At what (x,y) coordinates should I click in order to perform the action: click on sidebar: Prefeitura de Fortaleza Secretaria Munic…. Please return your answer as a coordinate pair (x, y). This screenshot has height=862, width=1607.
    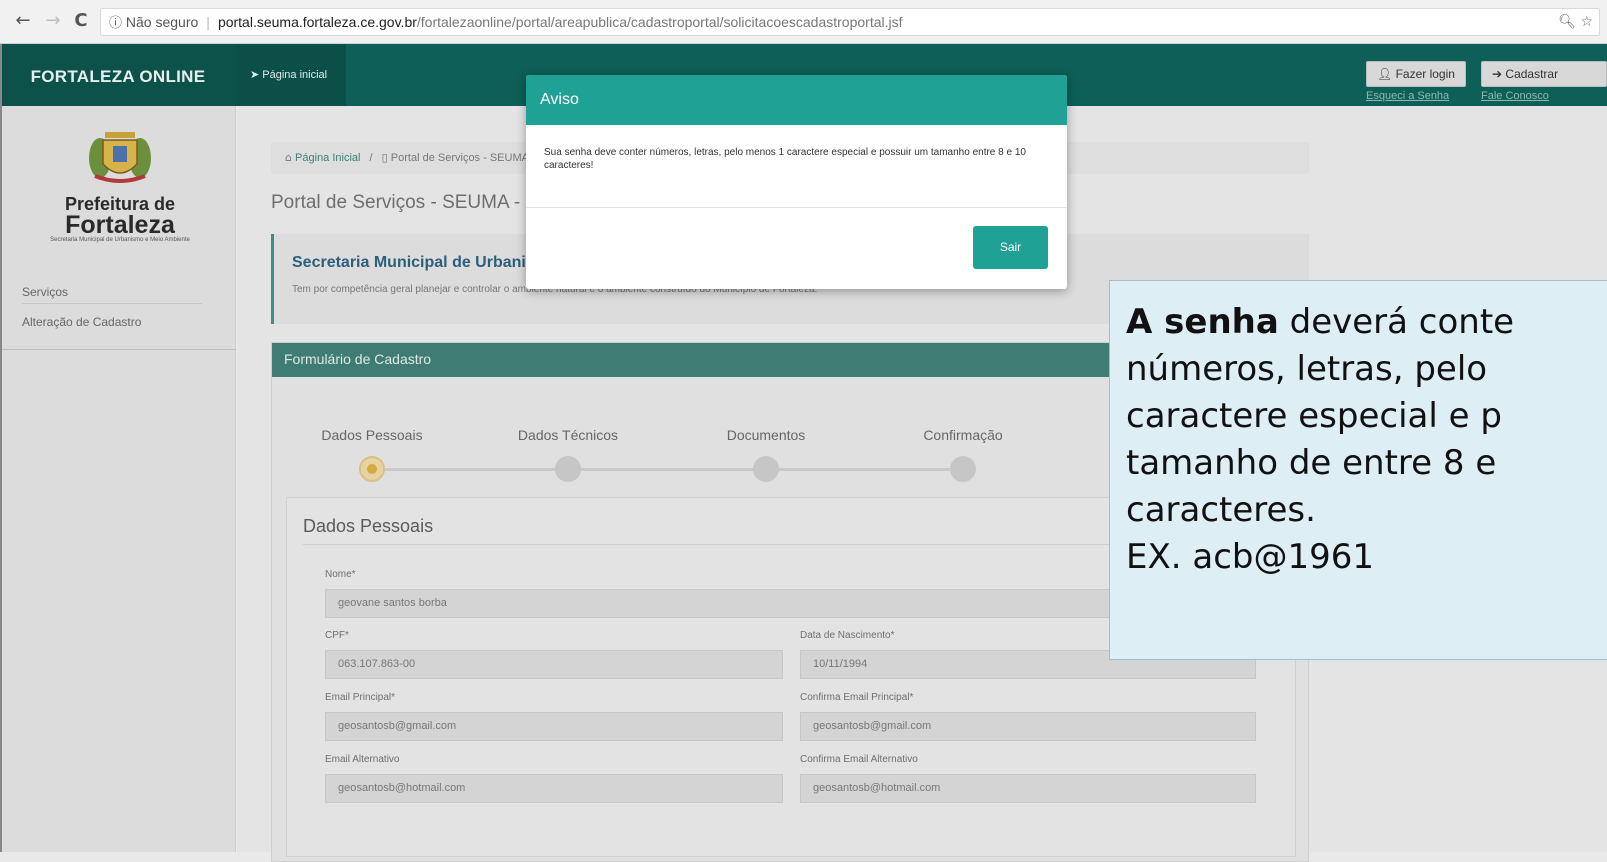
    Looking at the image, I should click on (118, 479).